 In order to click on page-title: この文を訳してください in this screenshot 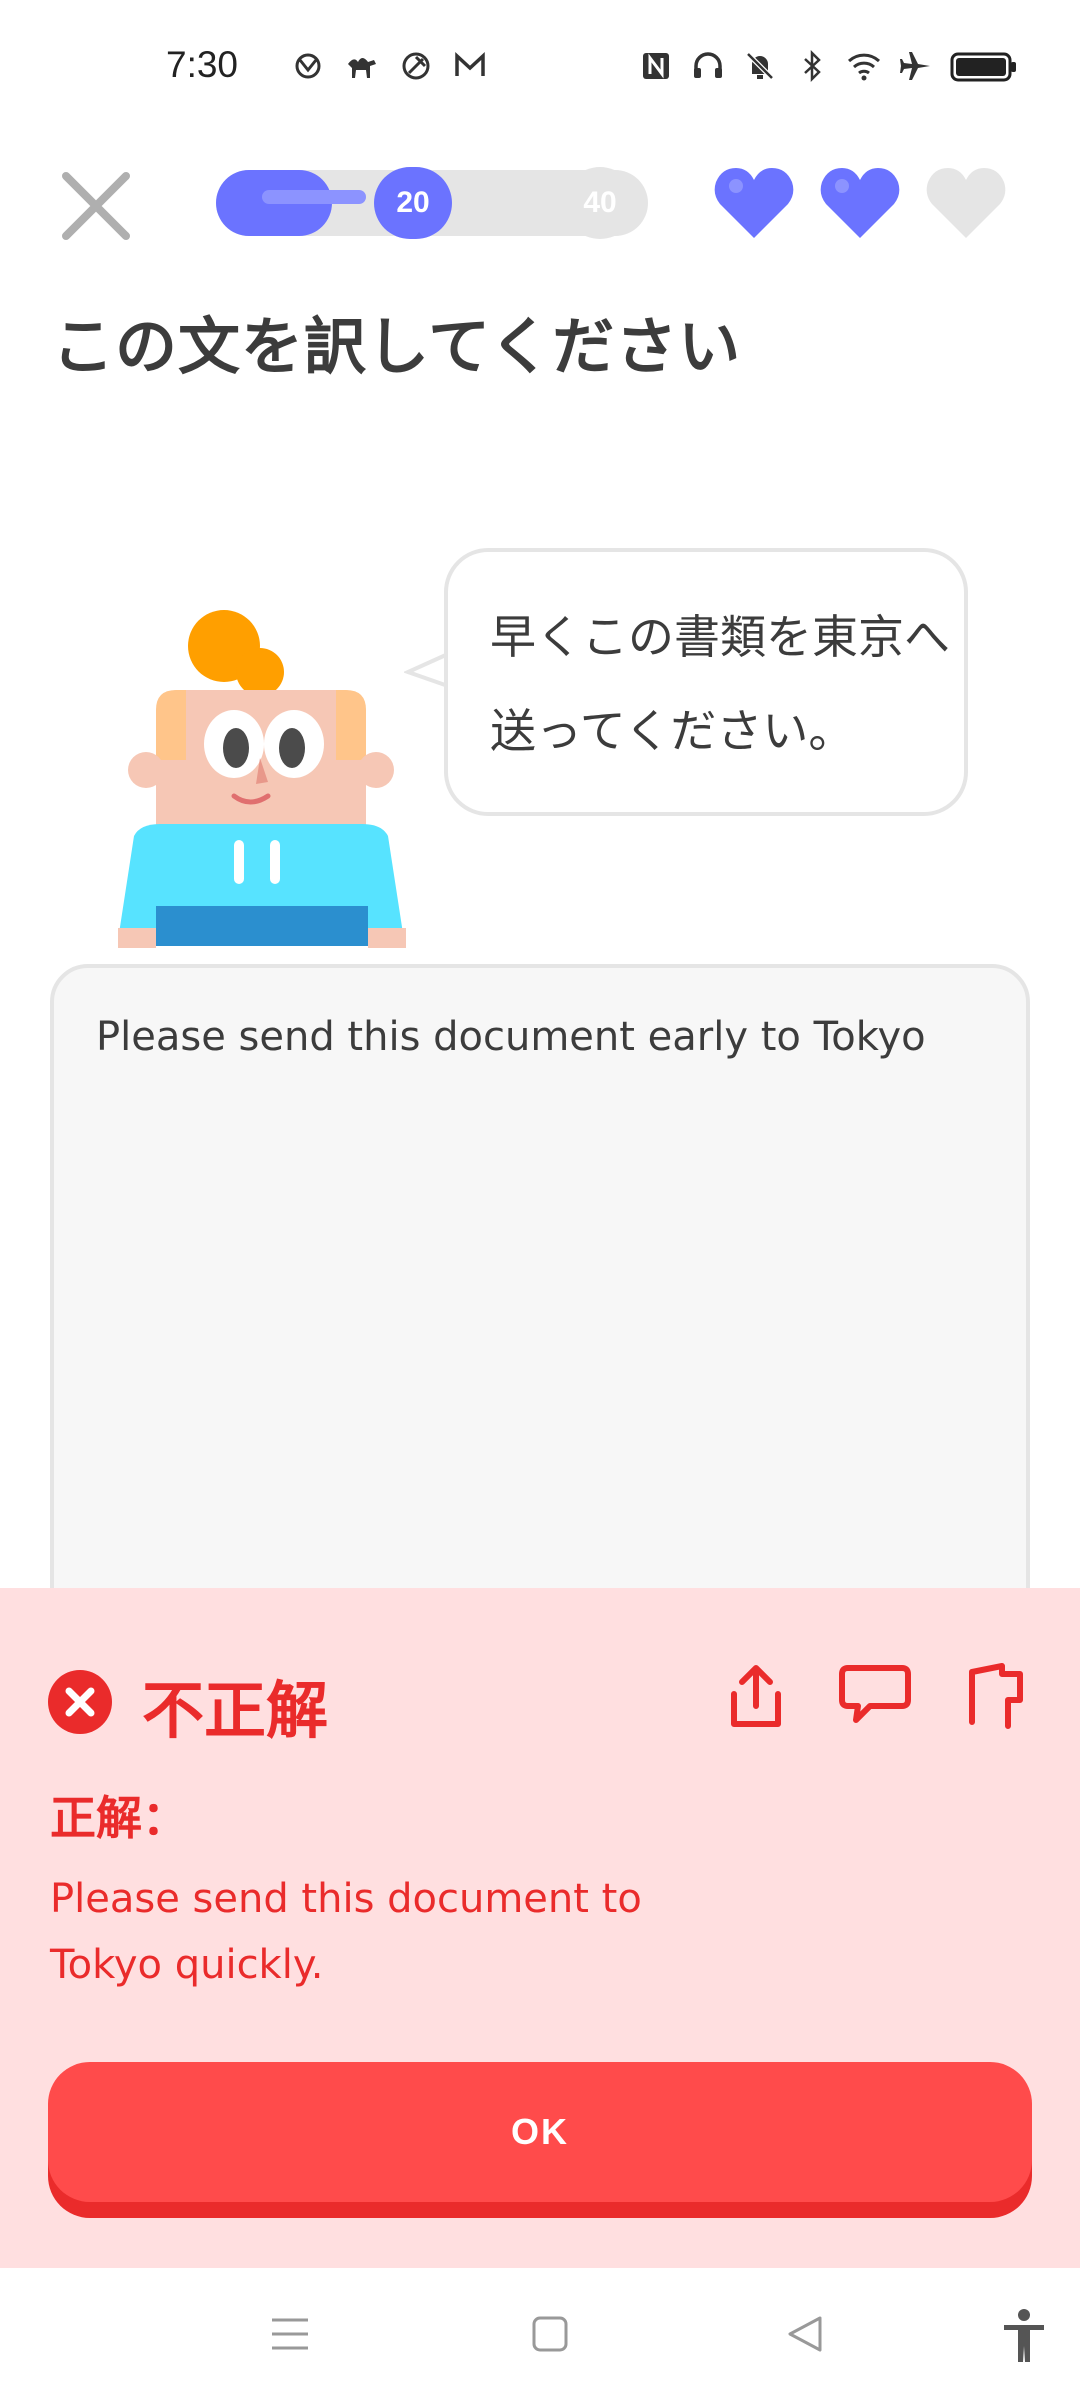, I will do `click(397, 346)`.